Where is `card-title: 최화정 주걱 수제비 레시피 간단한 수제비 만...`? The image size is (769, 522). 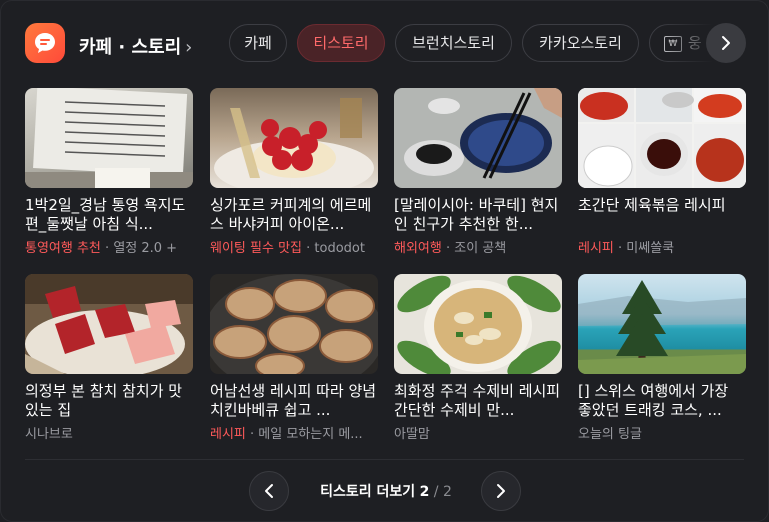 card-title: 최화정 주걱 수제비 레시피 간단한 수제비 만... is located at coordinates (477, 400).